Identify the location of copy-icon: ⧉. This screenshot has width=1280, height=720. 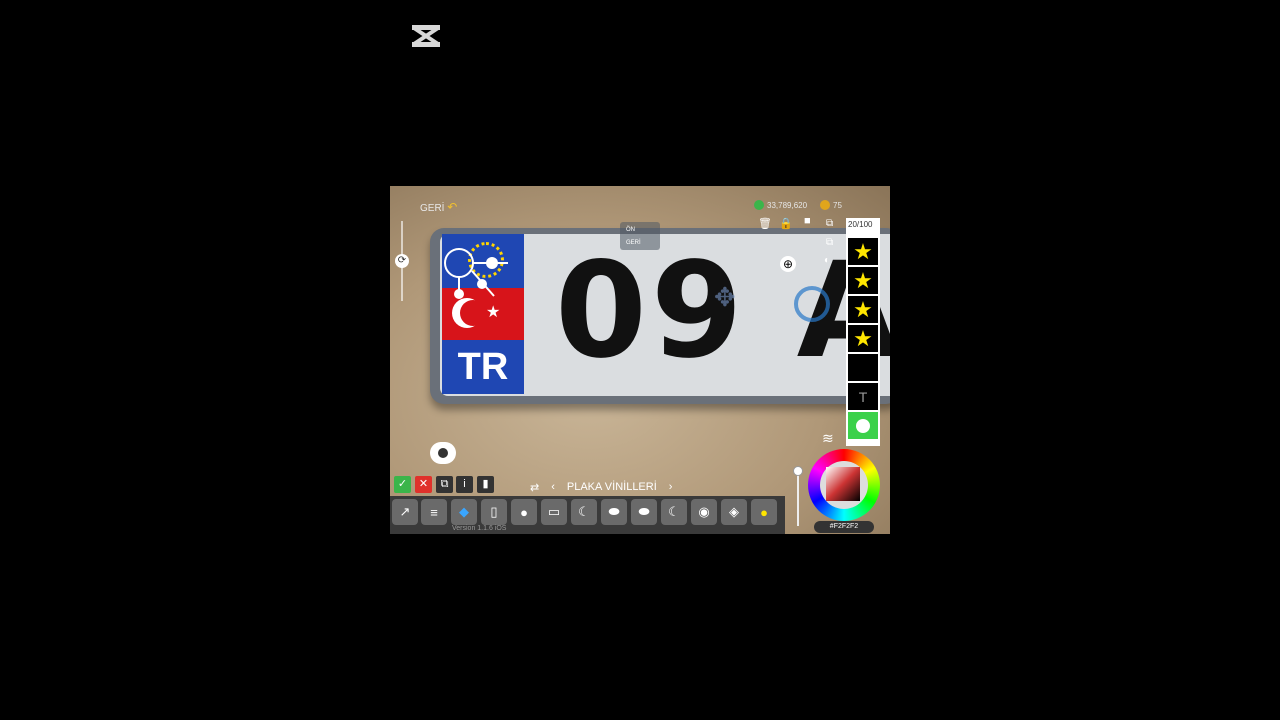
(444, 484).